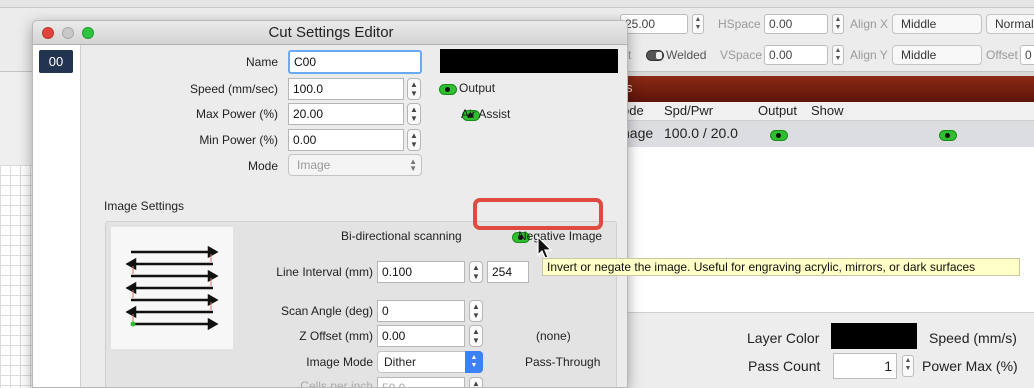  What do you see at coordinates (414, 114) in the screenshot?
I see `max-power-stepper: ▲ ▼` at bounding box center [414, 114].